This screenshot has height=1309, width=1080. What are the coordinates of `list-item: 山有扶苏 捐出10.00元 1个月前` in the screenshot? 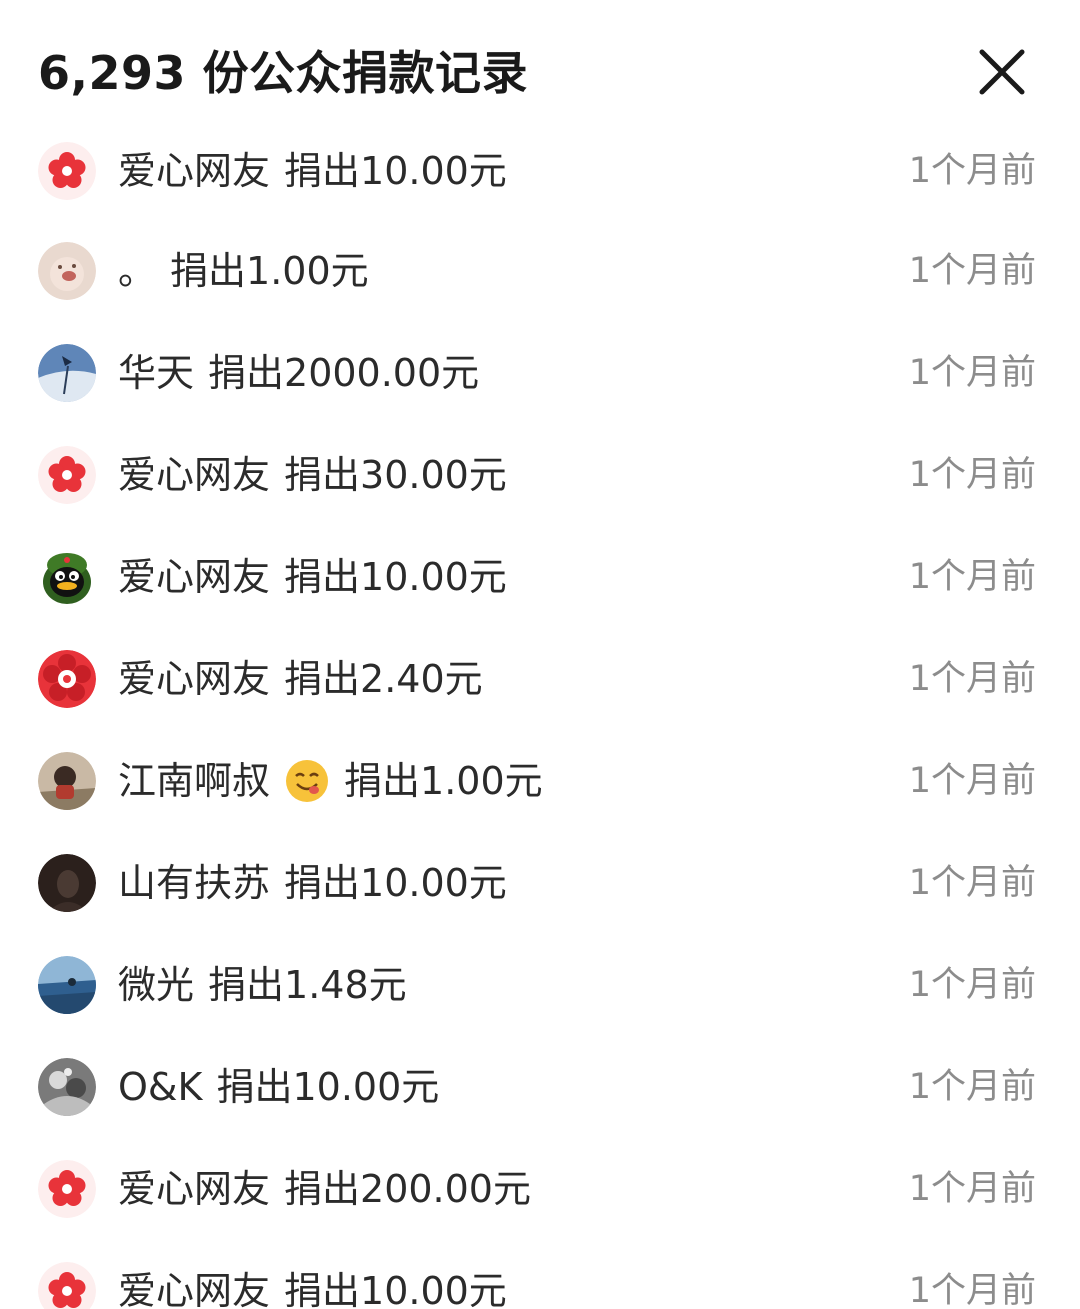 It's located at (540, 883).